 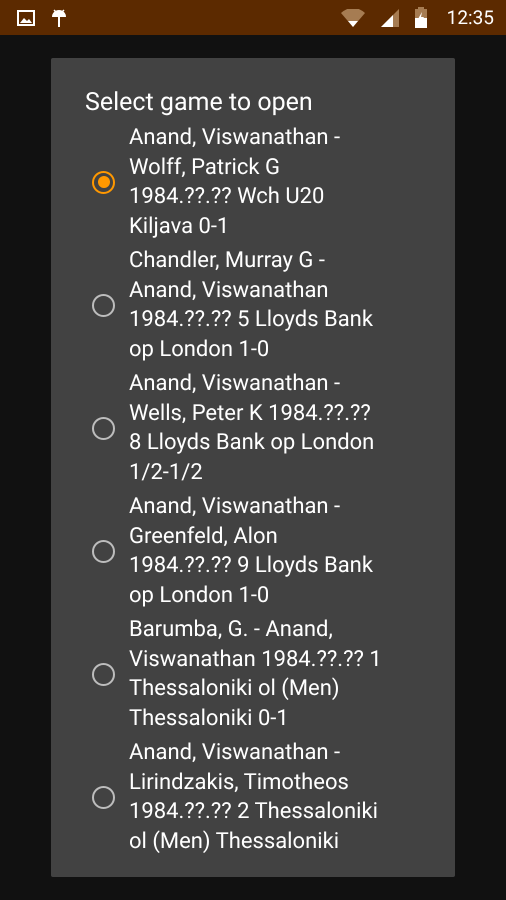 I want to click on signal-icon, so click(x=389, y=17).